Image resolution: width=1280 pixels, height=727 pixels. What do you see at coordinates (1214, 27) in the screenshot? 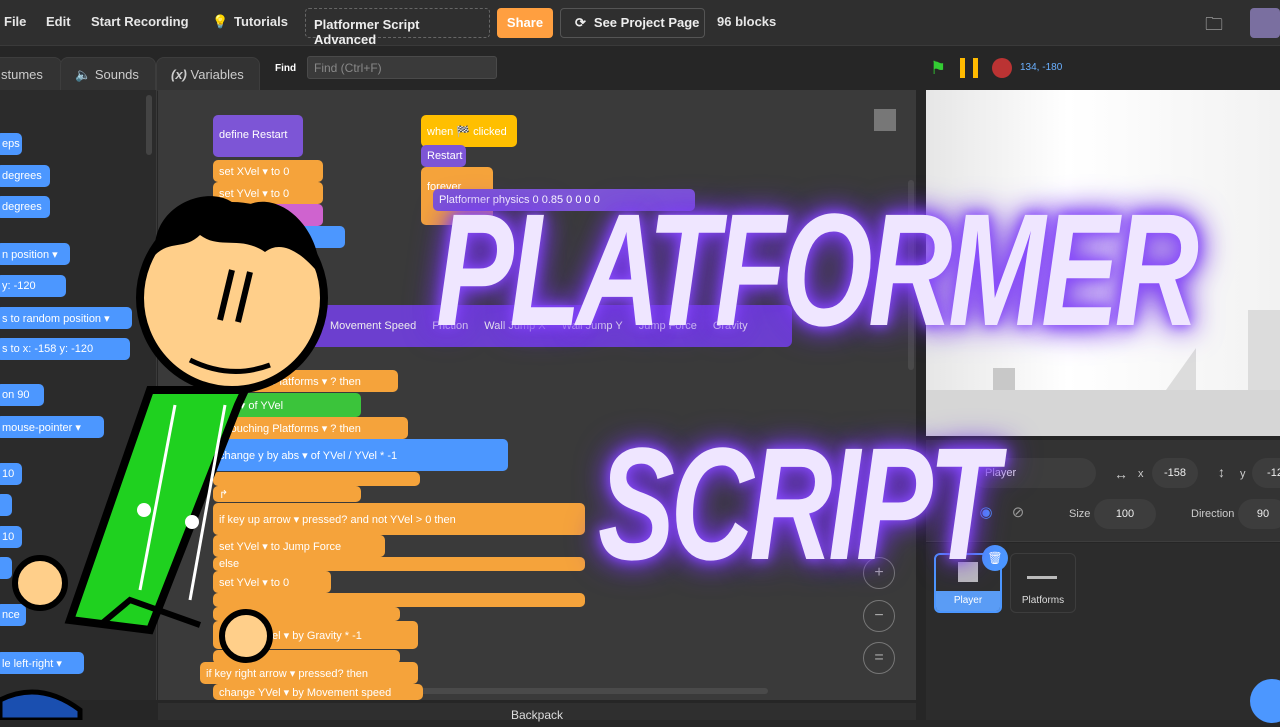
I see `folder-icon: 🗀` at bounding box center [1214, 27].